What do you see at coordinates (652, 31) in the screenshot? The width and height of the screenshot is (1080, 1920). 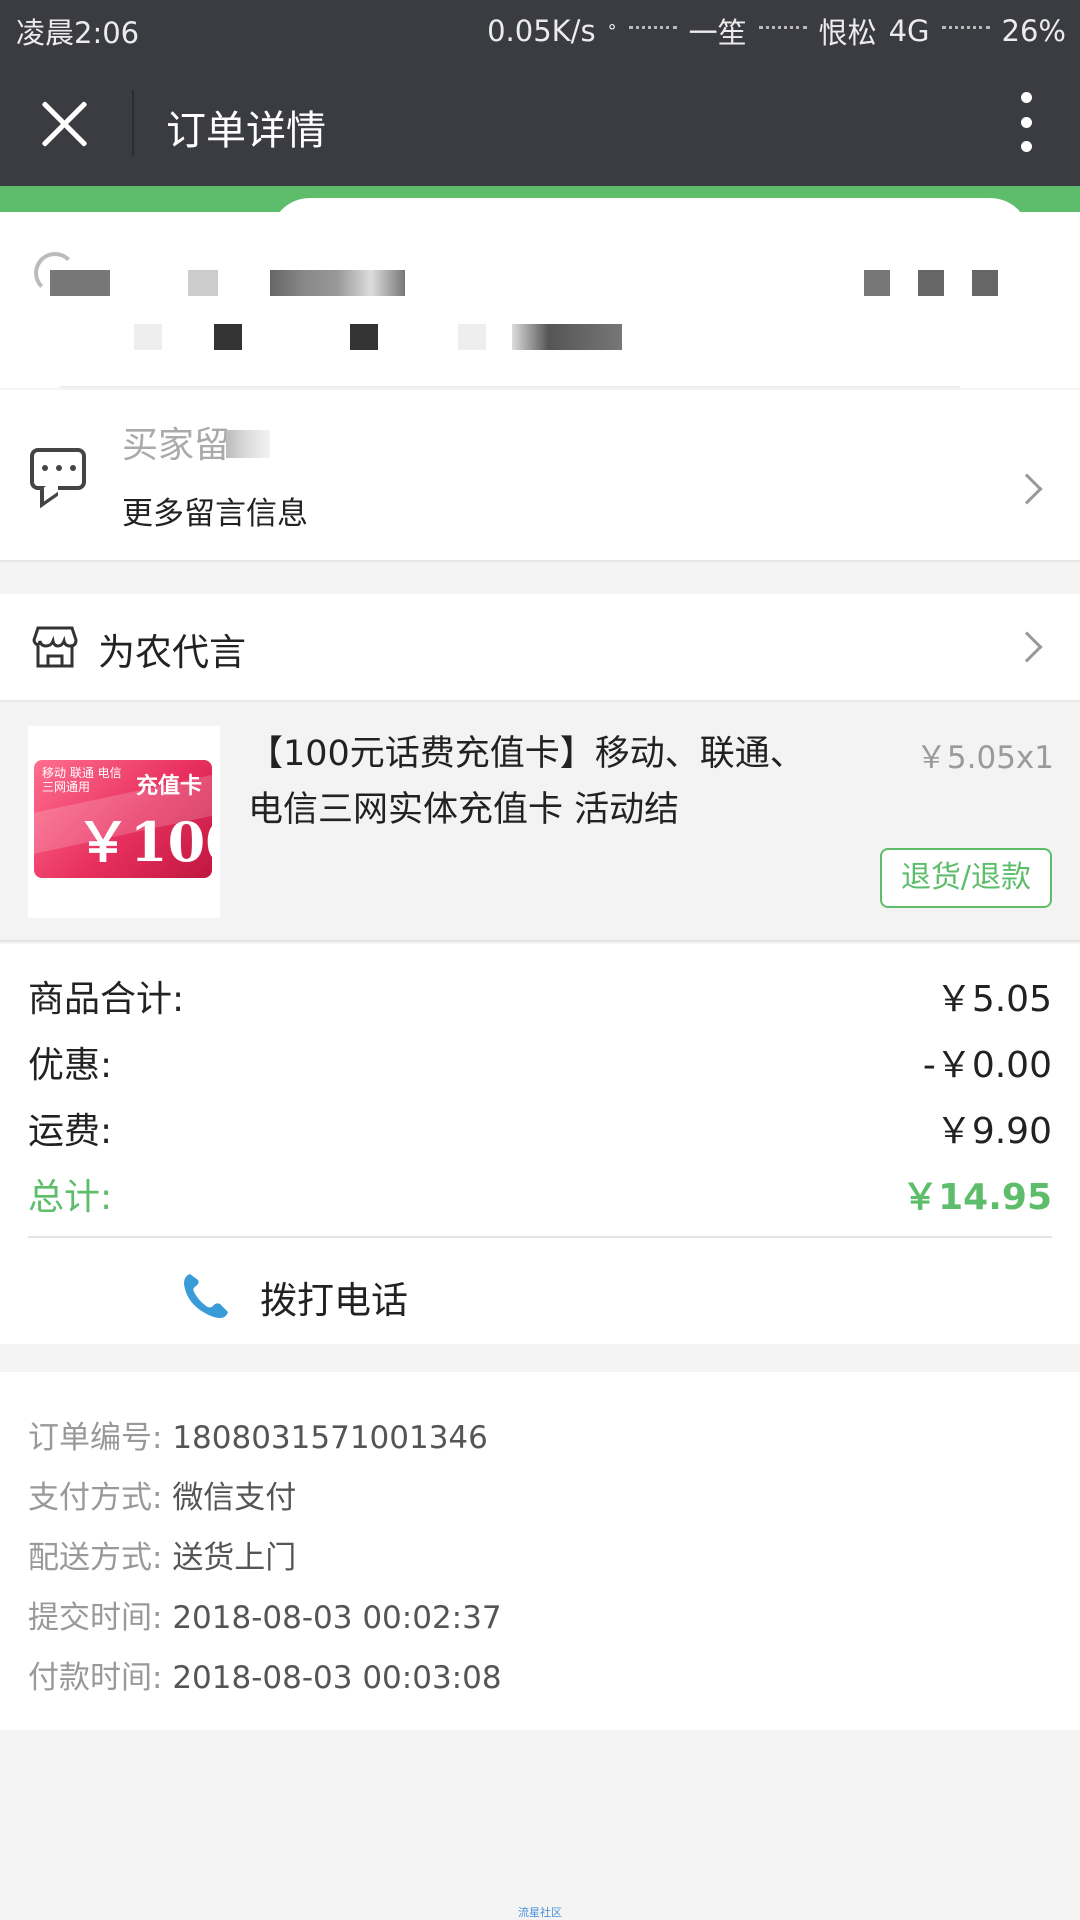 I see `signal-icon` at bounding box center [652, 31].